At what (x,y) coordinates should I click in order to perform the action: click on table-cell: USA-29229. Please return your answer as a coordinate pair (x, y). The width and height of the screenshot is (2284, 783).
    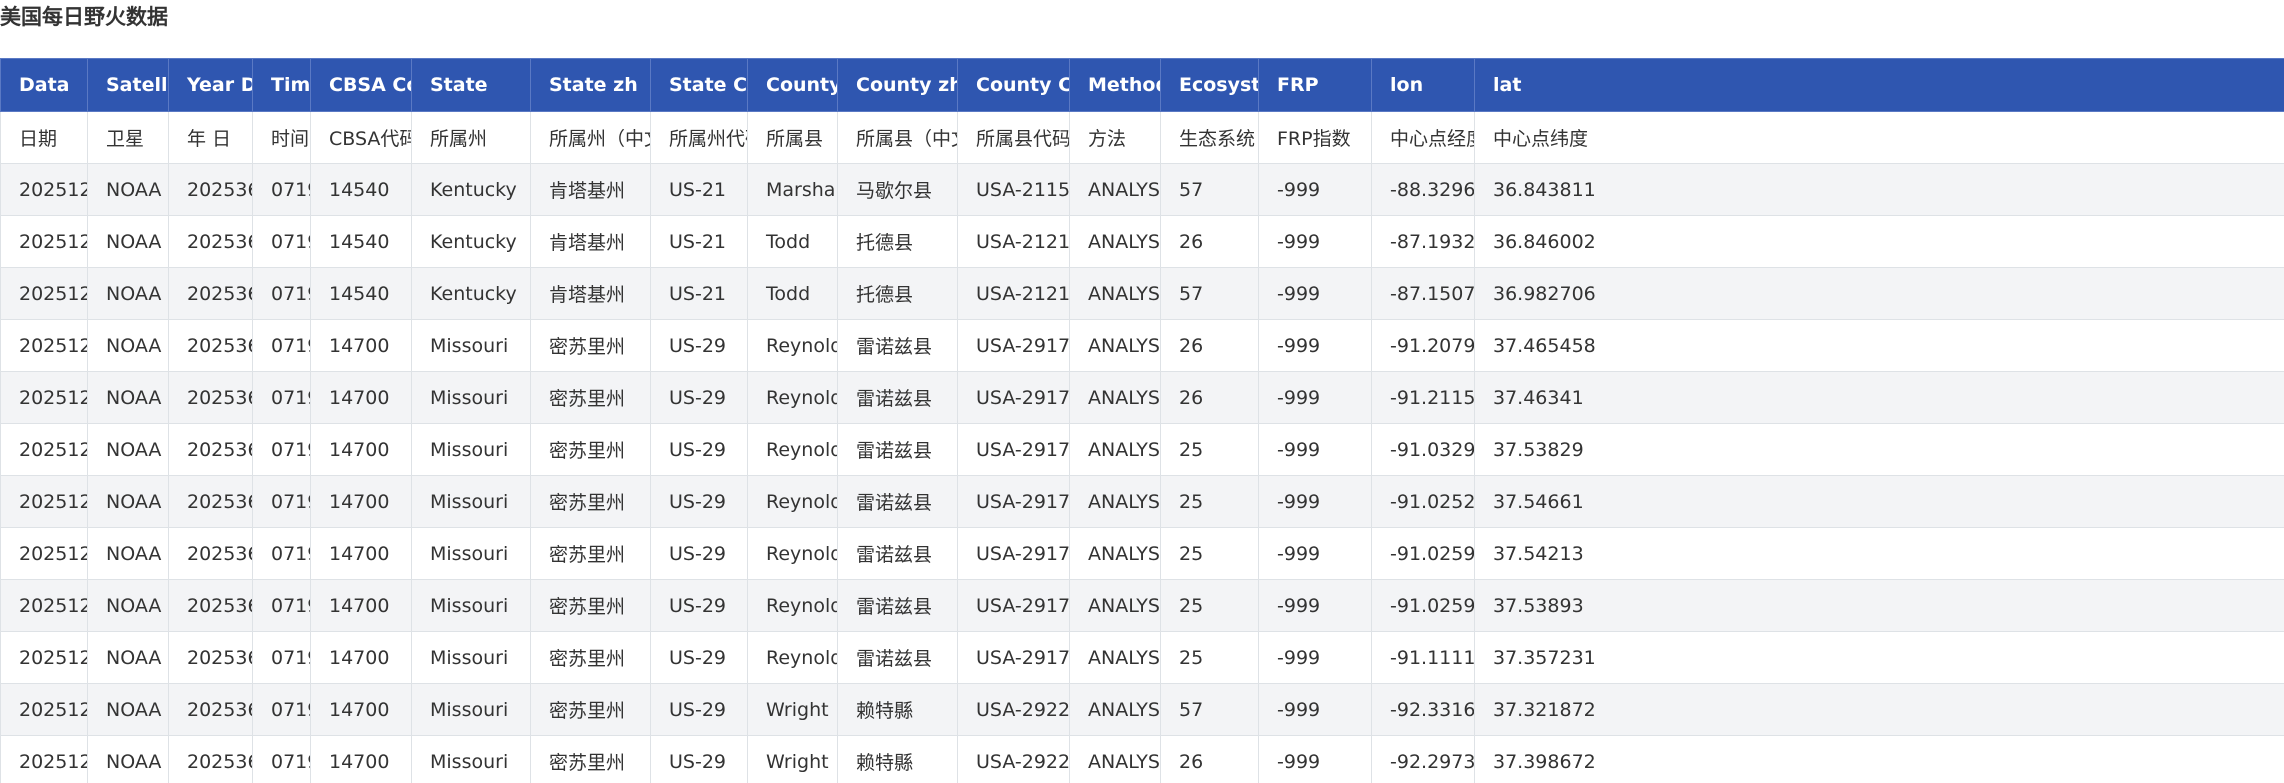
    Looking at the image, I should click on (1013, 709).